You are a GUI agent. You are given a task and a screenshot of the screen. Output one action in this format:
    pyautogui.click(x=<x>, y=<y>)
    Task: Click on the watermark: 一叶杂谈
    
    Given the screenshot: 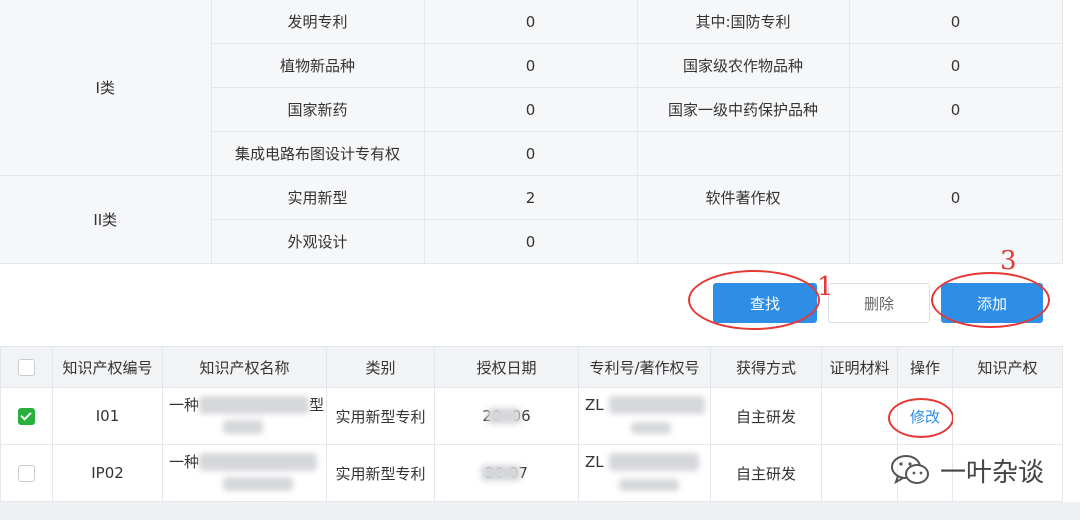 What is the action you would take?
    pyautogui.click(x=967, y=470)
    